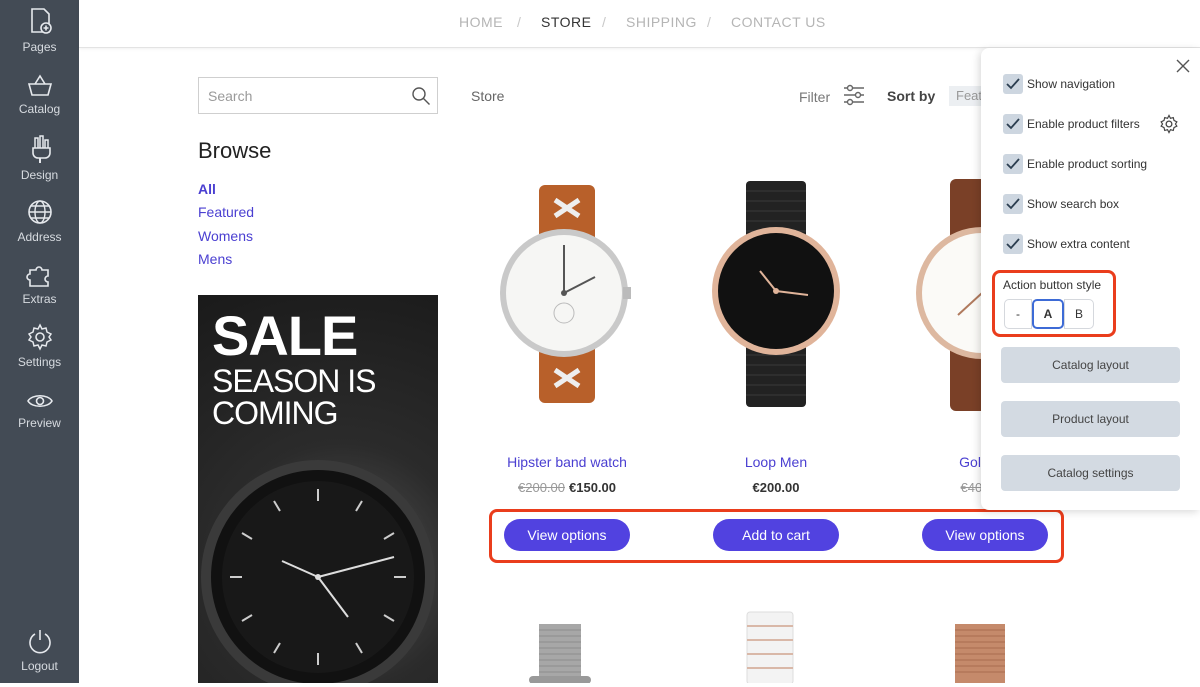  What do you see at coordinates (1183, 66) in the screenshot?
I see `close-icon` at bounding box center [1183, 66].